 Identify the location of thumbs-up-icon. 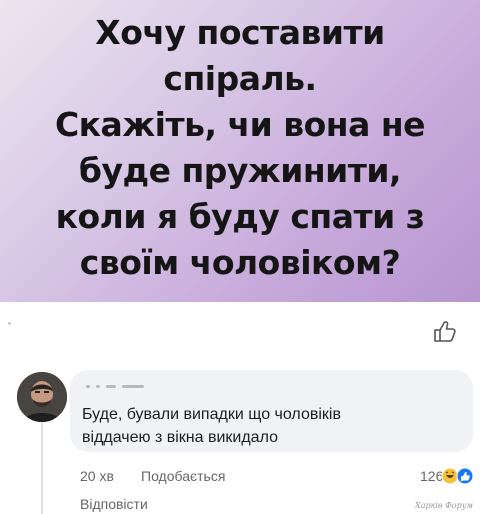
(445, 331).